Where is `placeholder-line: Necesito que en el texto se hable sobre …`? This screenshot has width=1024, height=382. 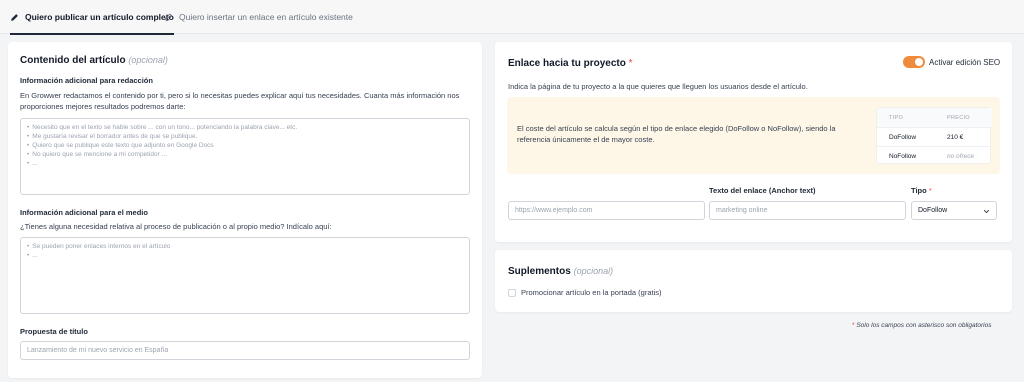
placeholder-line: Necesito que en el texto se hable sobre … is located at coordinates (245, 127).